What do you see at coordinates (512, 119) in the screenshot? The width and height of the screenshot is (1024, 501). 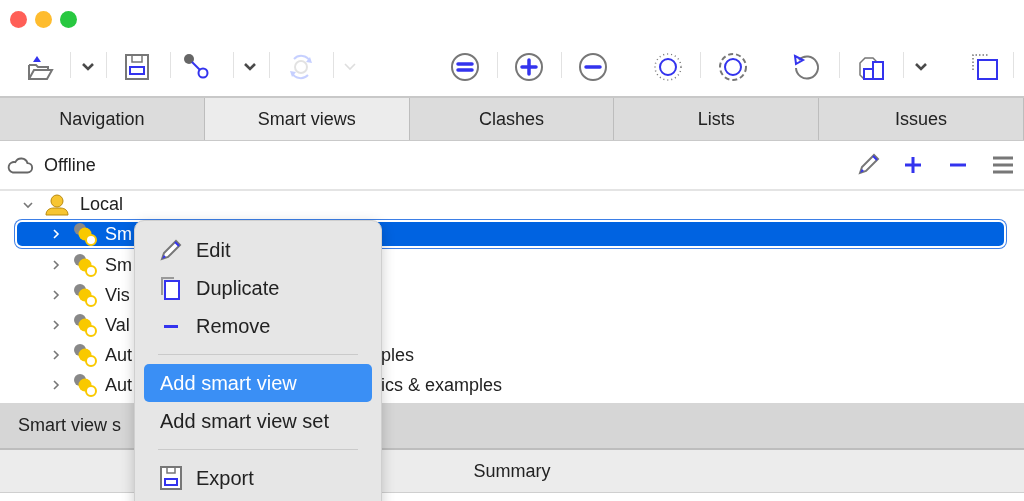 I see `tab: Clashes` at bounding box center [512, 119].